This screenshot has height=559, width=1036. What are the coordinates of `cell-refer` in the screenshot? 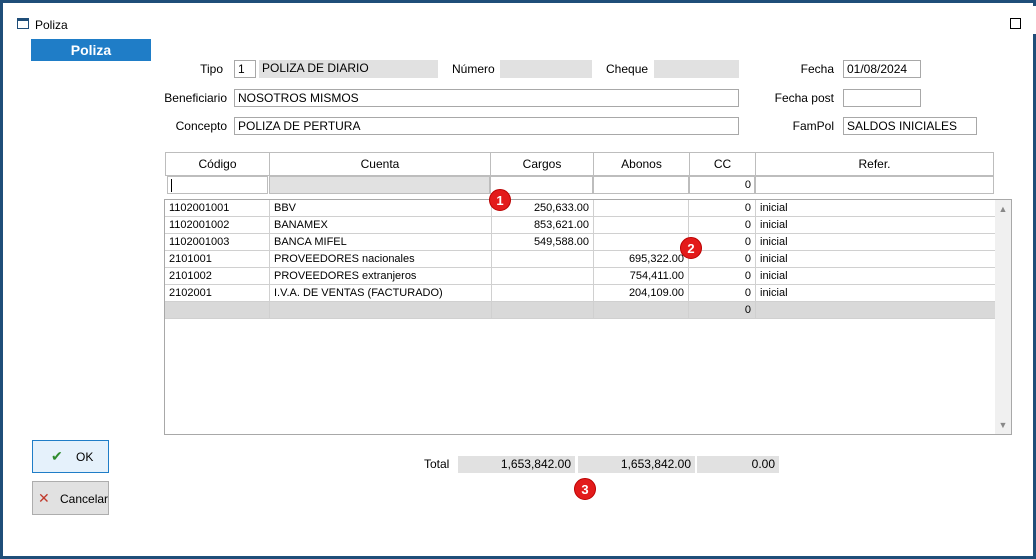 It's located at (875, 310).